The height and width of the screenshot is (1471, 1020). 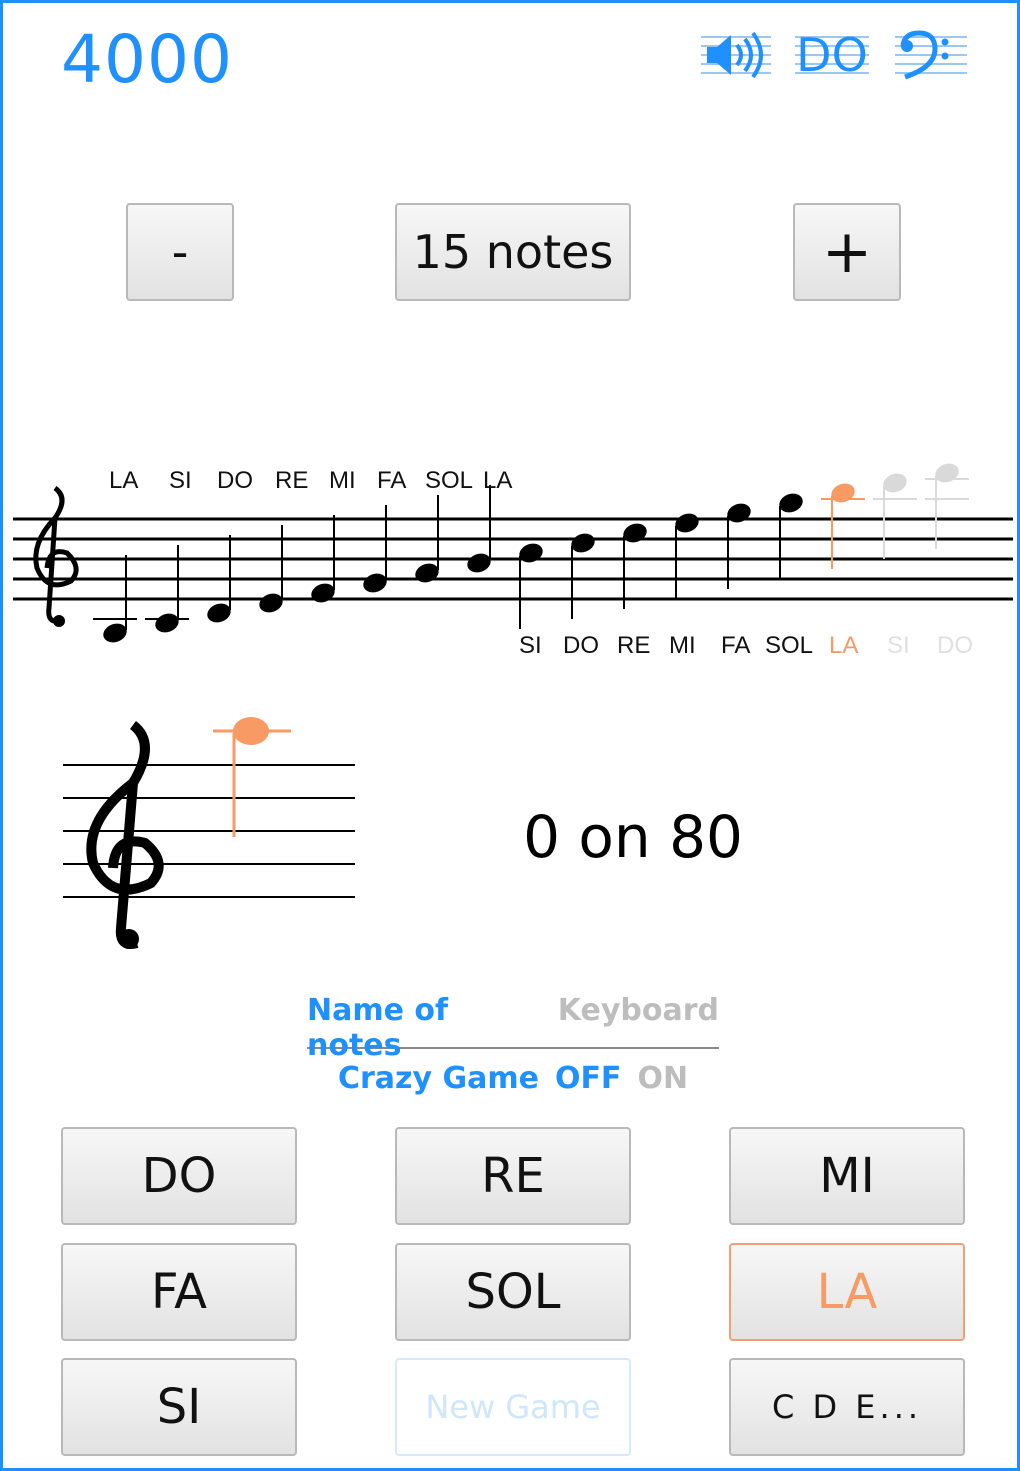 I want to click on notes-count-button: 15 notes, so click(x=513, y=252).